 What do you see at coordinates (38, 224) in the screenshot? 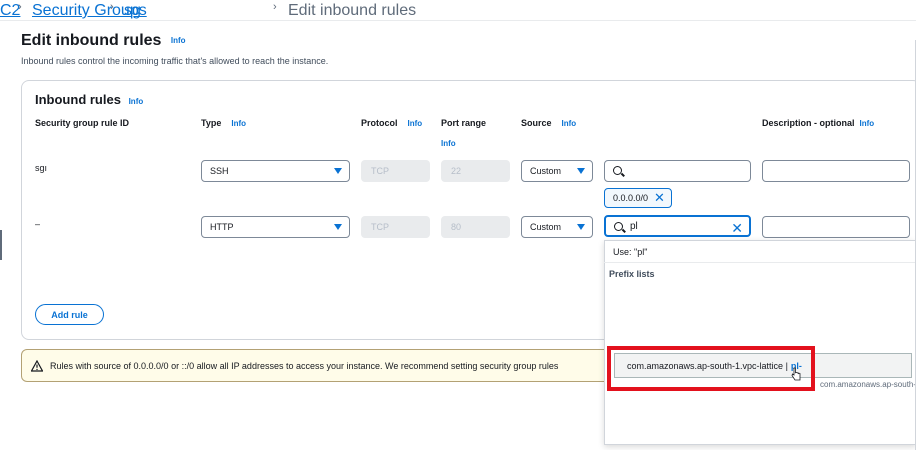
I see `rule-id-2: –` at bounding box center [38, 224].